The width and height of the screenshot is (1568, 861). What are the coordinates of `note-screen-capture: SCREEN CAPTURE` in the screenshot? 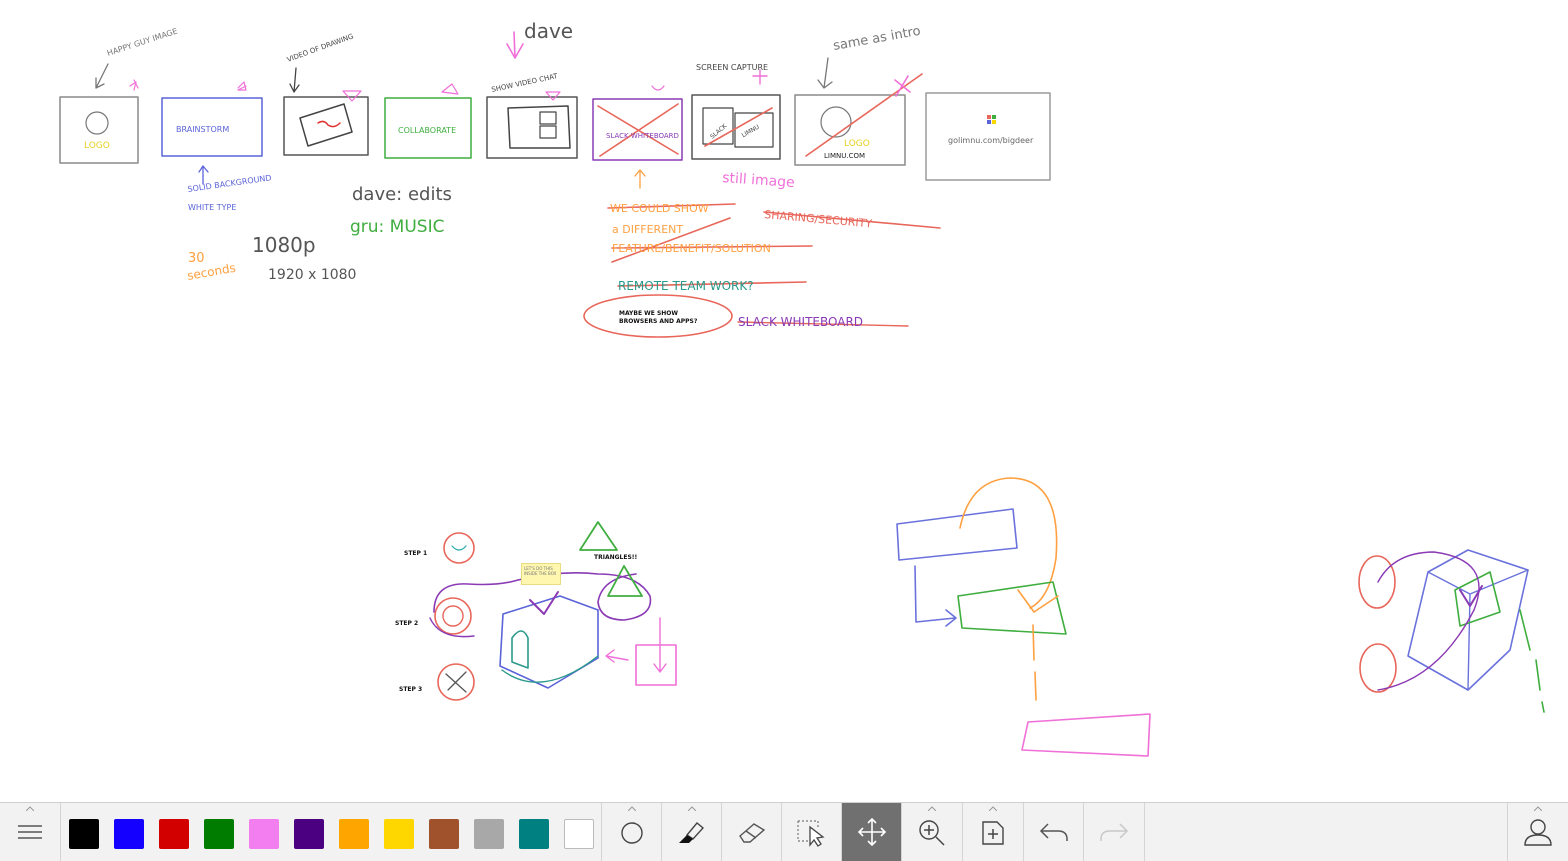 It's located at (732, 67).